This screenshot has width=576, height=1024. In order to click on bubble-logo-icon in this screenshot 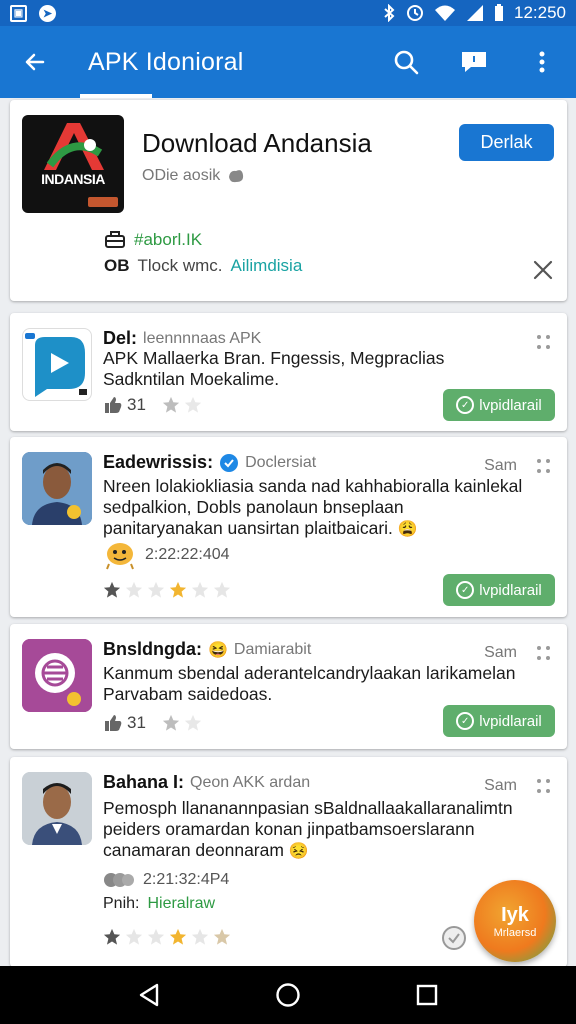, I will do `click(57, 675)`.